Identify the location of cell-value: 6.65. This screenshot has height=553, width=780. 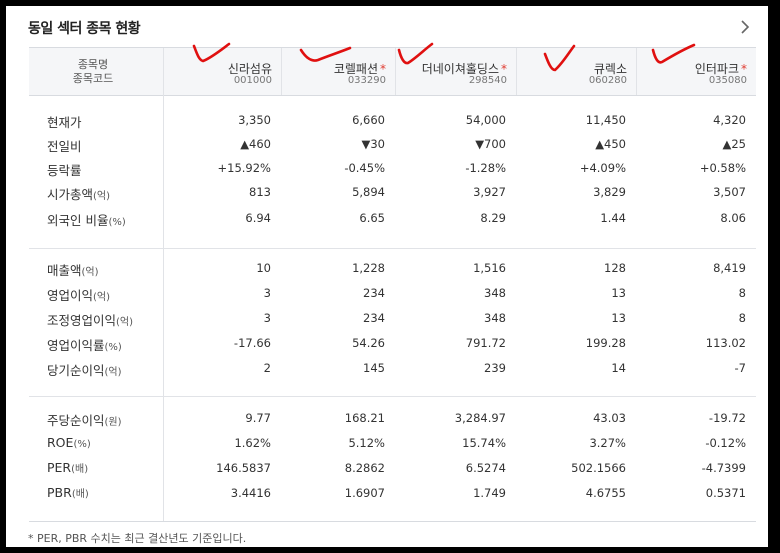
(372, 218).